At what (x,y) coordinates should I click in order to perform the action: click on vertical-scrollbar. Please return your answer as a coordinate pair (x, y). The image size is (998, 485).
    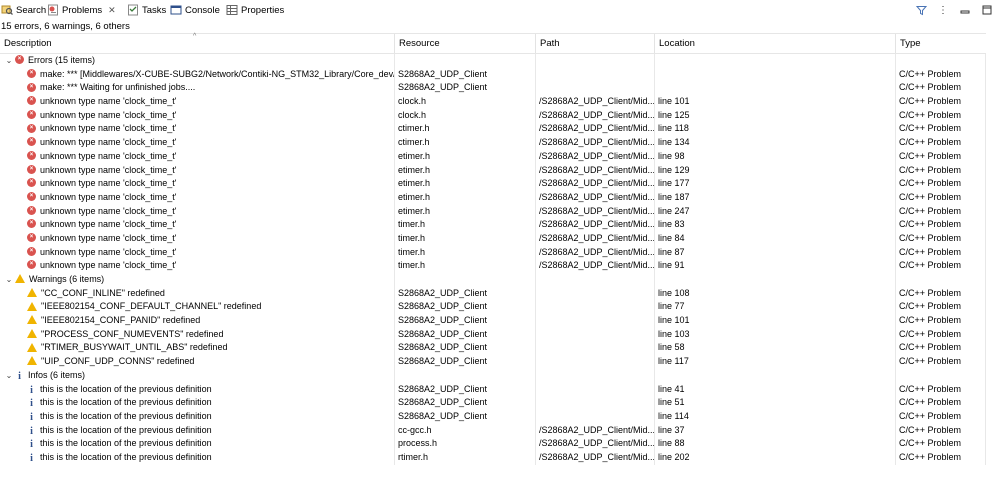
    Looking at the image, I should click on (992, 259).